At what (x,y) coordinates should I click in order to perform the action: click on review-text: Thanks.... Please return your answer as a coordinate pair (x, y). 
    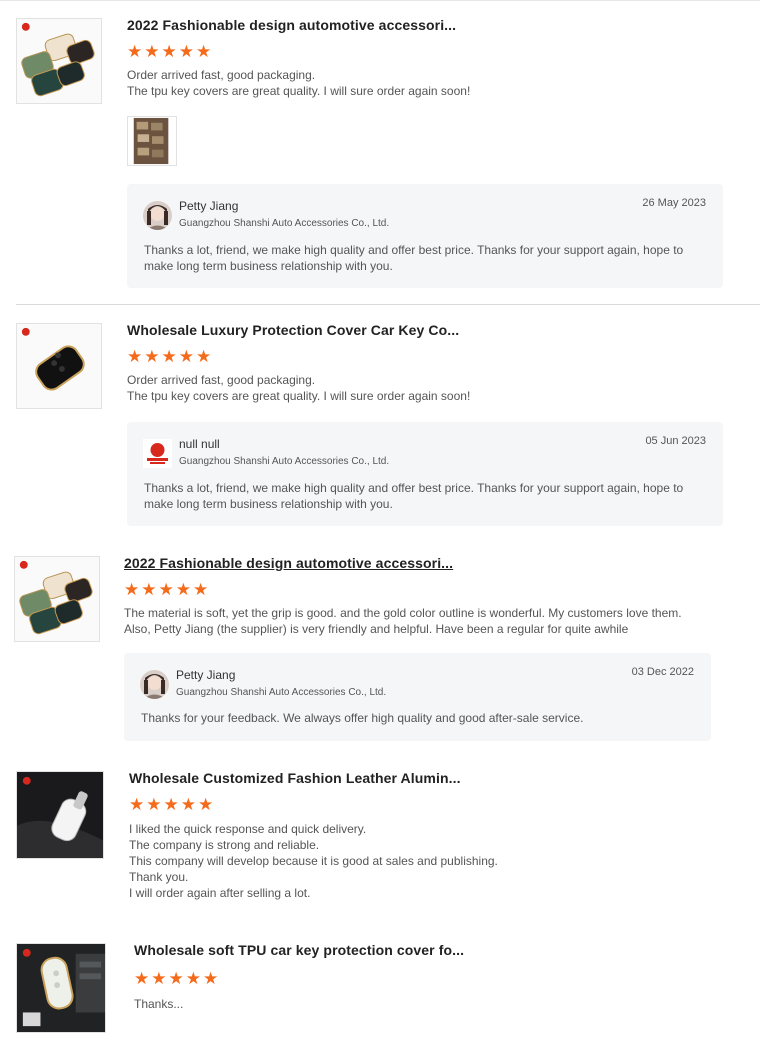
    Looking at the image, I should click on (158, 1004).